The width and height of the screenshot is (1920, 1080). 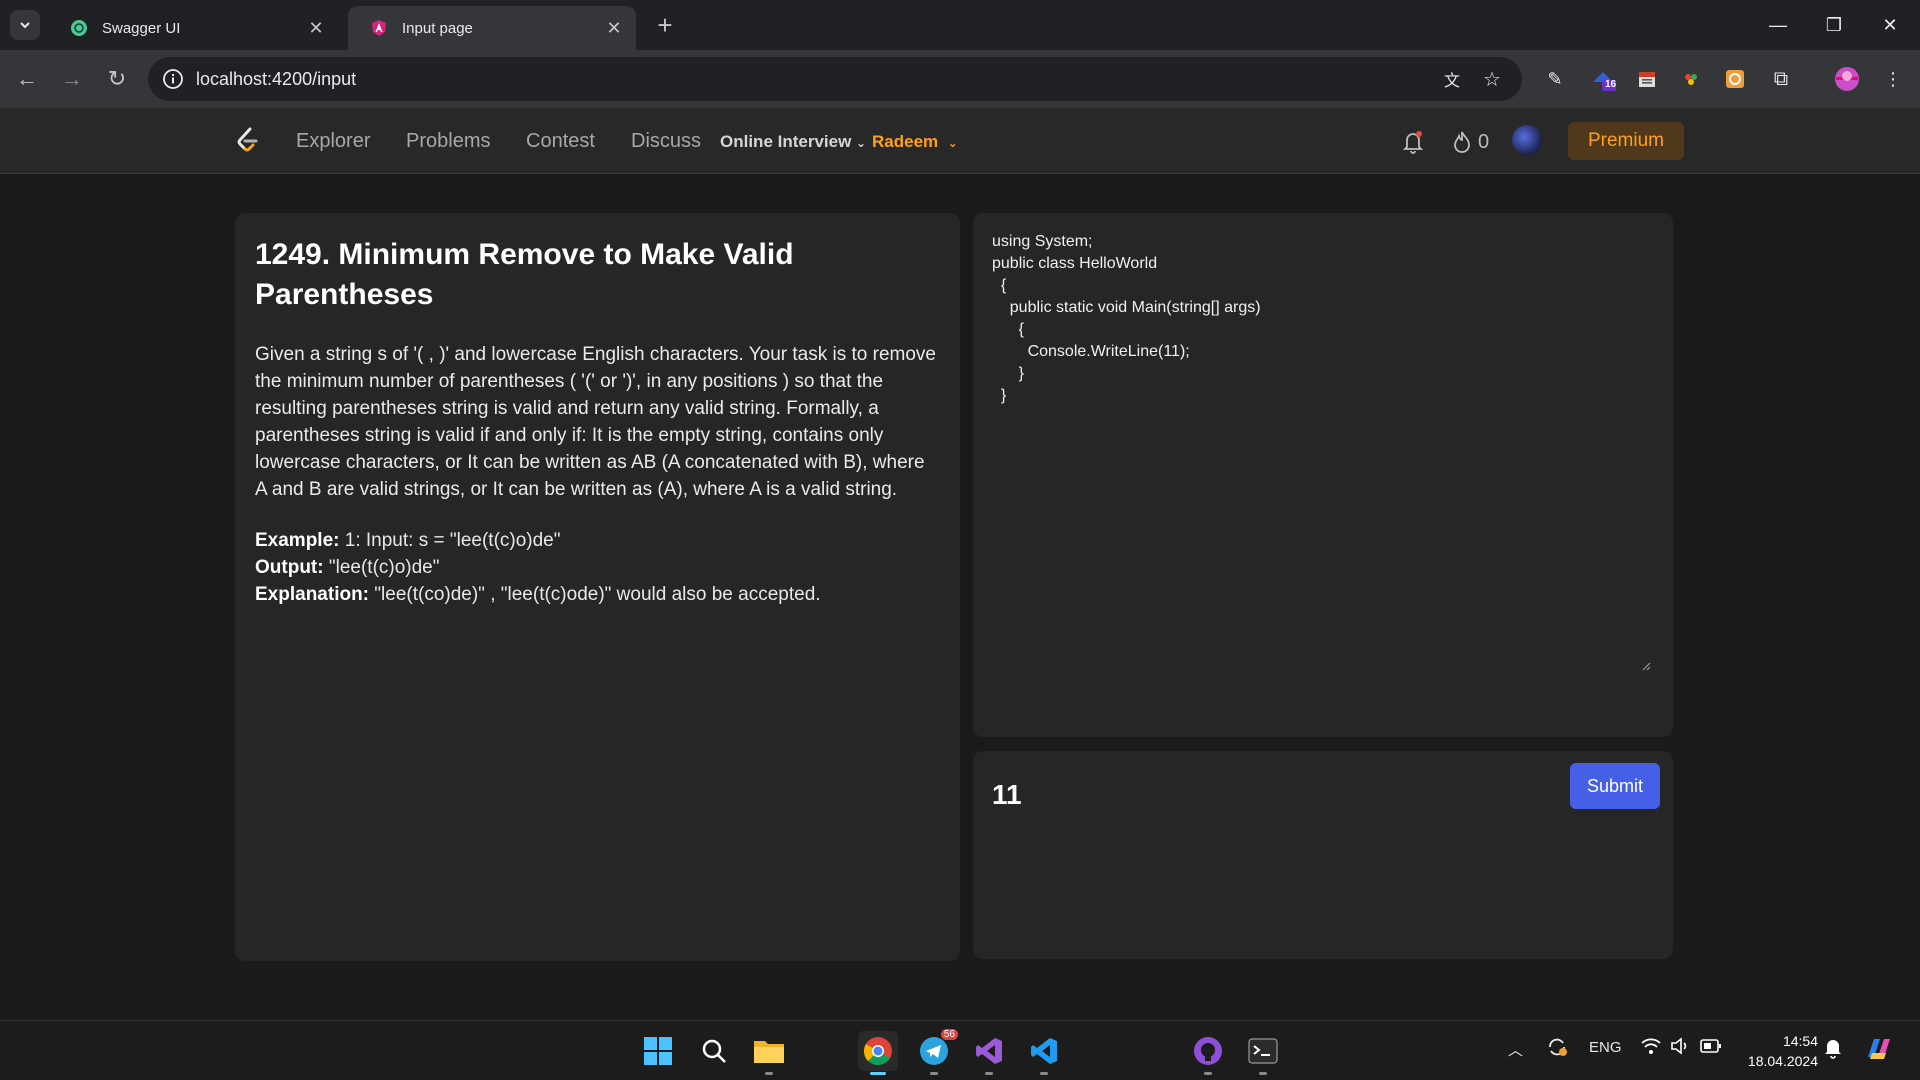 What do you see at coordinates (27, 79) in the screenshot?
I see `back-button: ←` at bounding box center [27, 79].